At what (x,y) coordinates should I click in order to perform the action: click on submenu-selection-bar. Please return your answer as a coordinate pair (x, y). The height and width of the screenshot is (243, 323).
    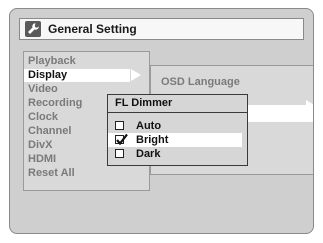
    Looking at the image, I should click on (276, 113).